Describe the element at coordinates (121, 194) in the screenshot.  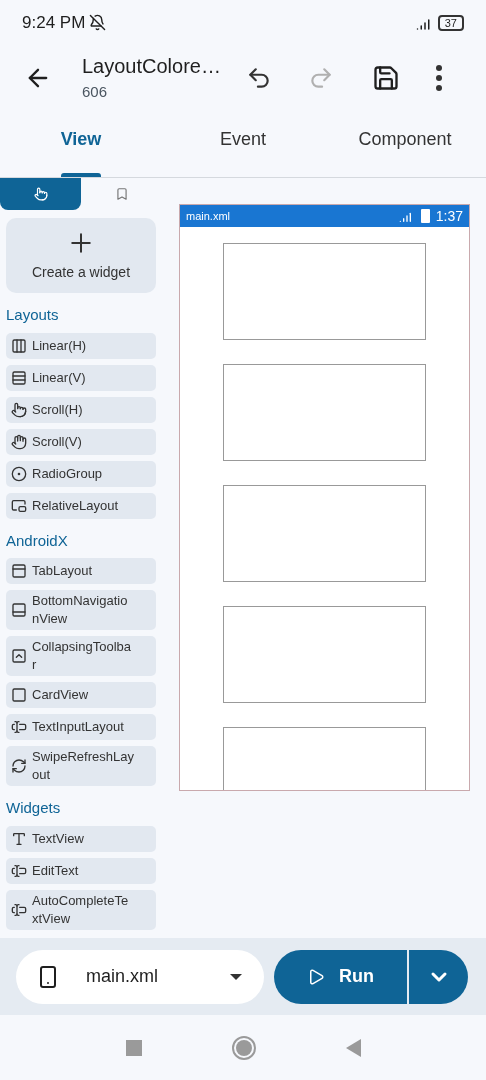
I see `bookmark-icon` at that location.